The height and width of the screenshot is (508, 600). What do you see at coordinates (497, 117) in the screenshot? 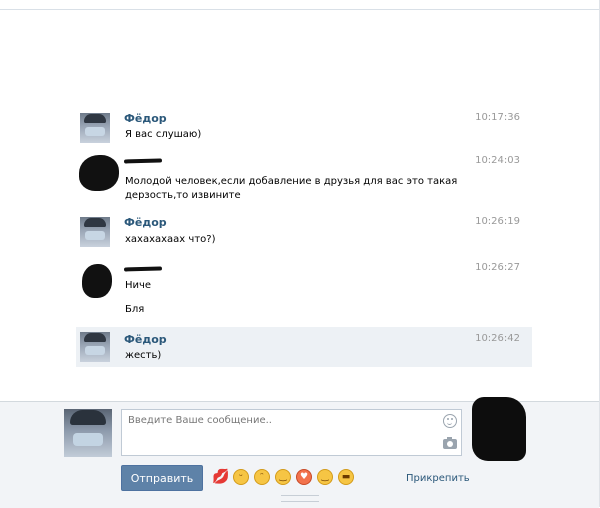
I see `message-time: 10:17:36` at bounding box center [497, 117].